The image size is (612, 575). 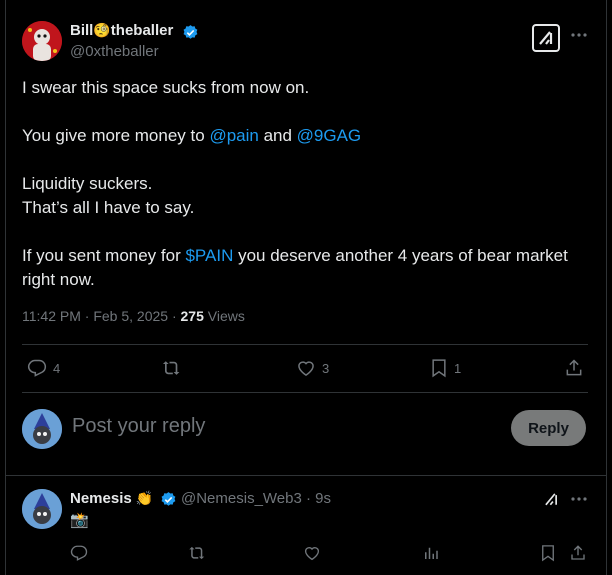 I want to click on mention-link: @pain, so click(x=233, y=135).